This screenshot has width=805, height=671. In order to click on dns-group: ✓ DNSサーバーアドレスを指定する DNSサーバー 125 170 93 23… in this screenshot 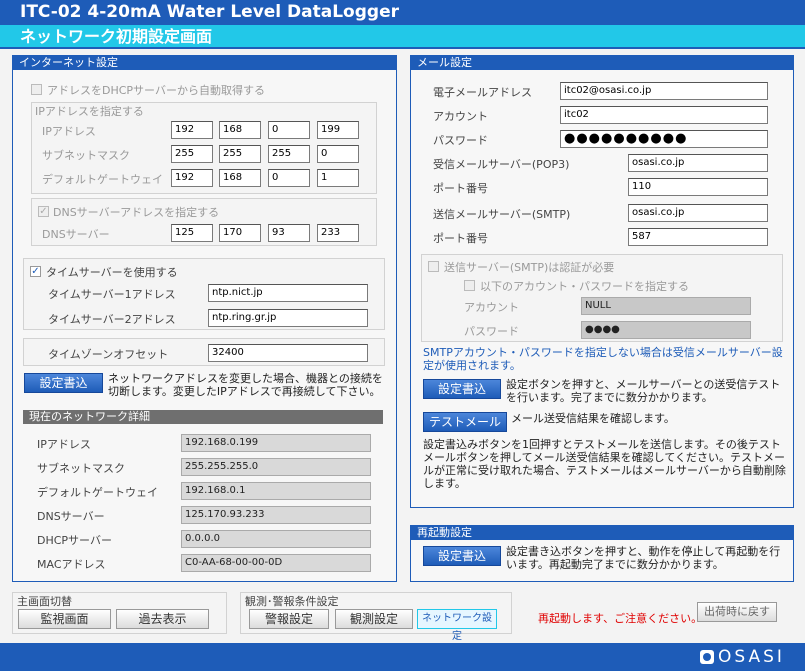, I will do `click(204, 222)`.